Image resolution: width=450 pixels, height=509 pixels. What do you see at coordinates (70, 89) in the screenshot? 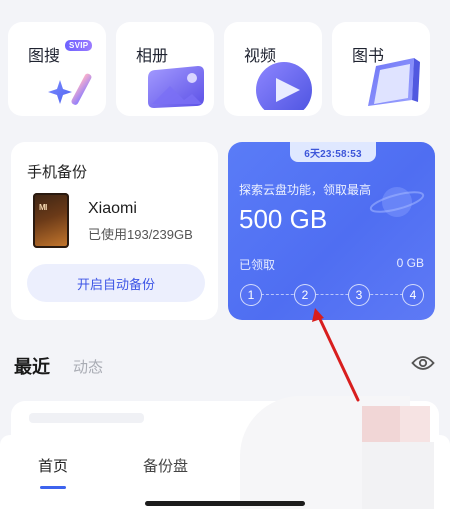
I see `sparkle-search-icon` at bounding box center [70, 89].